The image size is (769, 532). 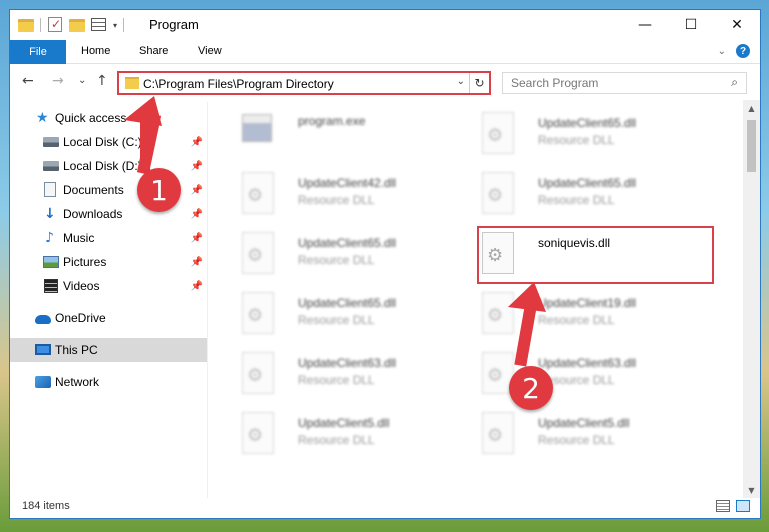 What do you see at coordinates (526, 333) in the screenshot?
I see `arrow-2-body` at bounding box center [526, 333].